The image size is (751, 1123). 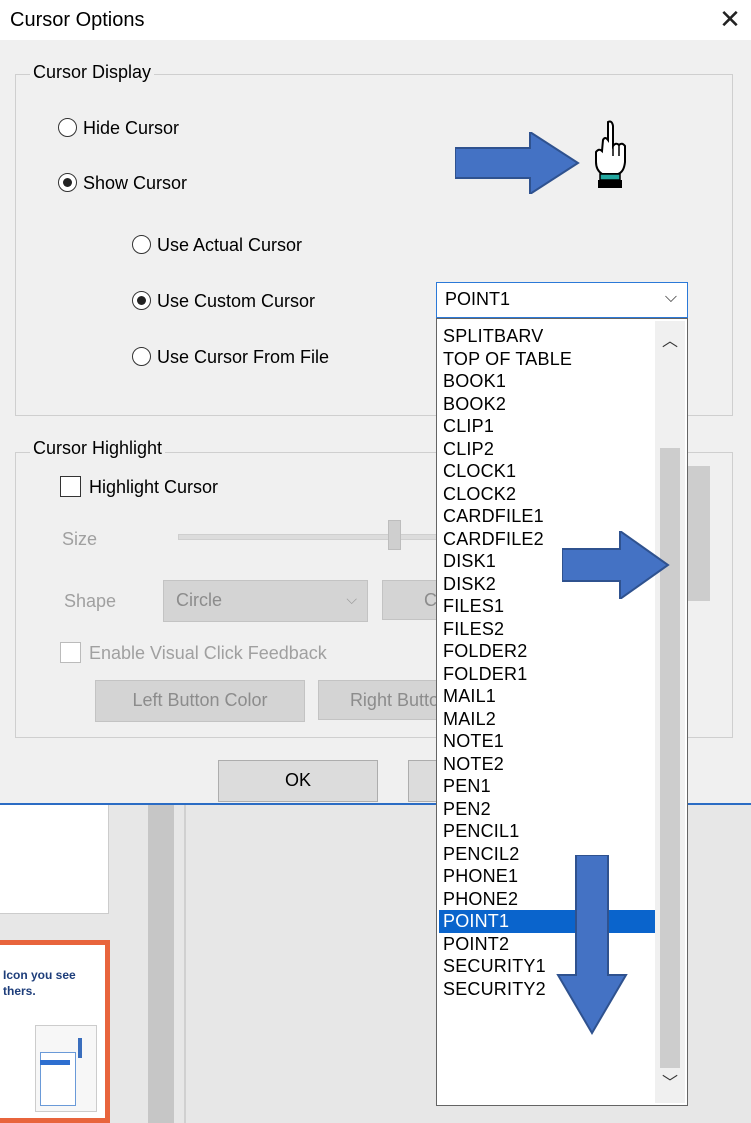 I want to click on custom-cursor-select-value: POINT1, so click(x=478, y=299).